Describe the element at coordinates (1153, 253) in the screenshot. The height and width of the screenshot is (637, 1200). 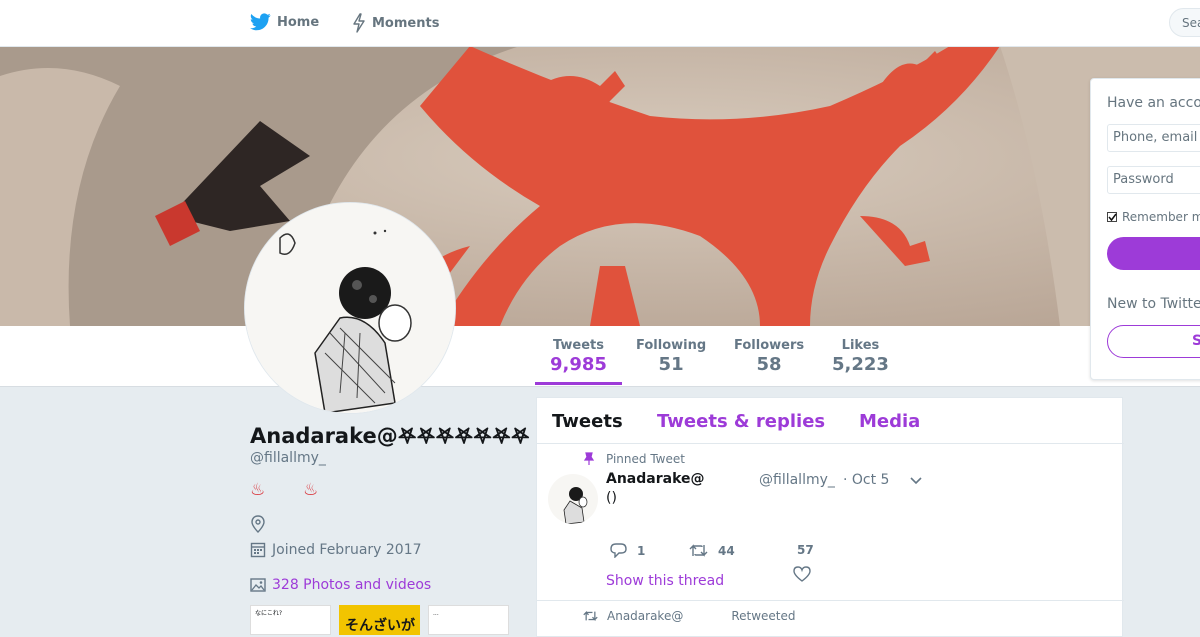
I see `login-button: l` at that location.